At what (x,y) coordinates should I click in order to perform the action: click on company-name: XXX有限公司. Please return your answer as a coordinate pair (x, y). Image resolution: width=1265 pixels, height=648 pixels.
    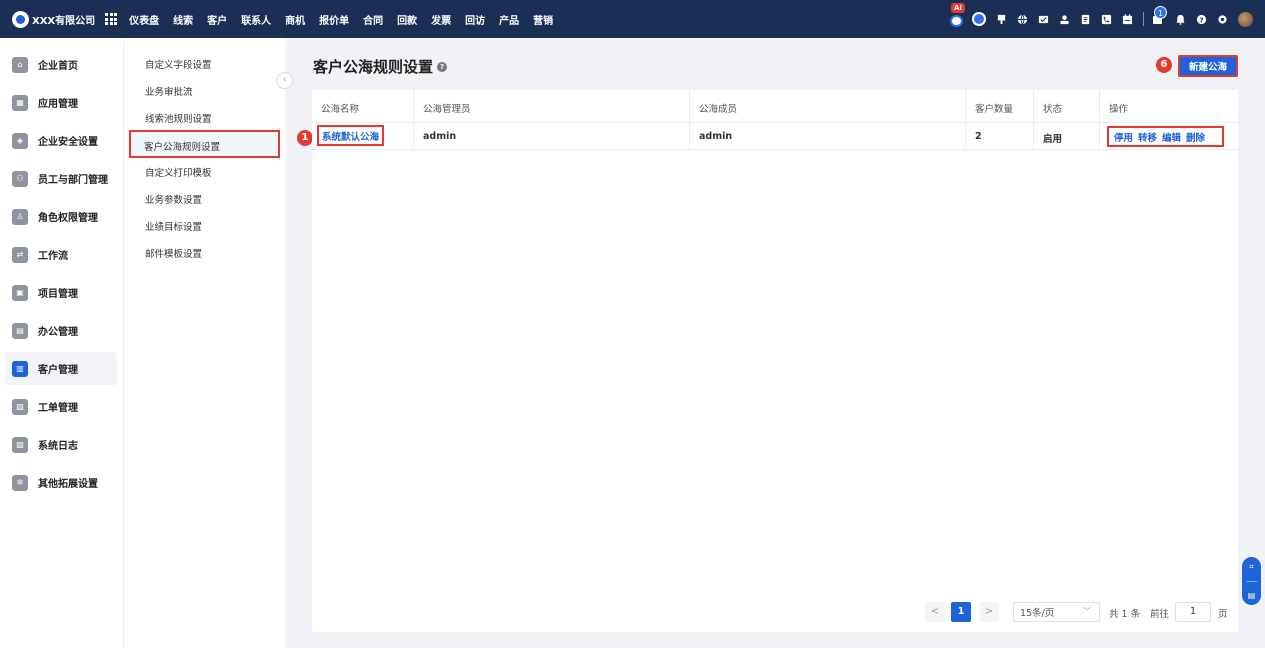
    Looking at the image, I should click on (64, 21).